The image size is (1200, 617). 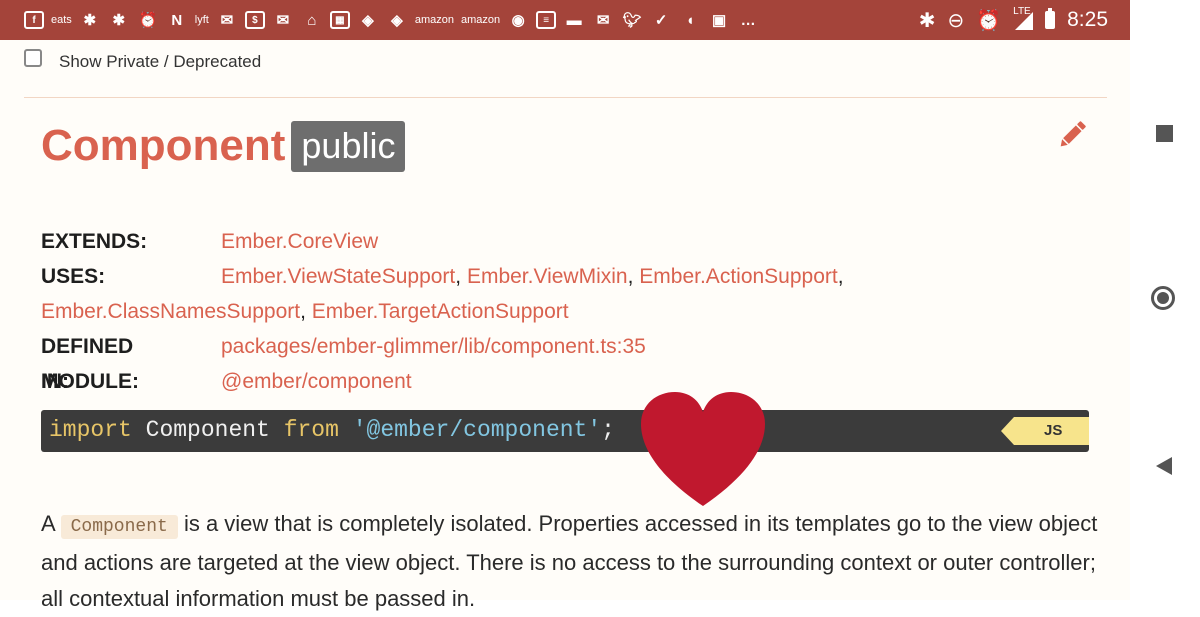 What do you see at coordinates (311, 430) in the screenshot?
I see `code-keyword-from: from` at bounding box center [311, 430].